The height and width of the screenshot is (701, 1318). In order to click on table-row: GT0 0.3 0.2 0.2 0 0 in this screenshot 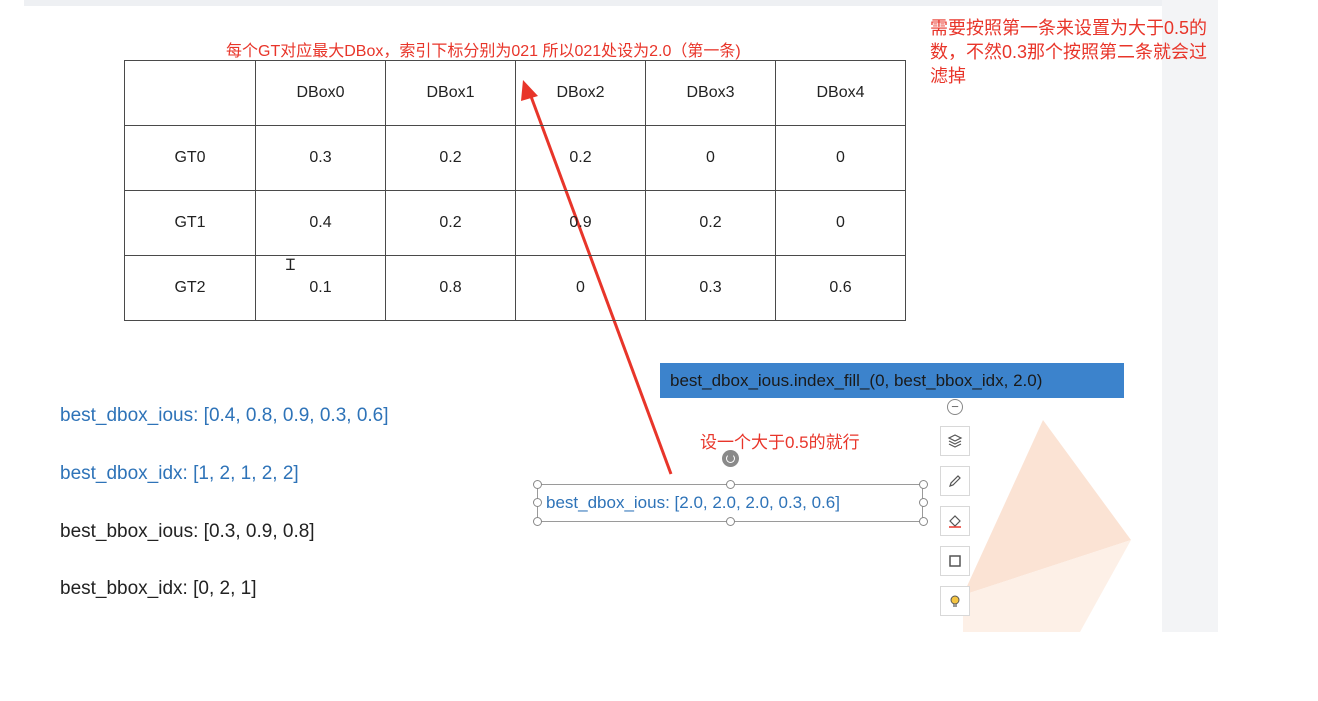, I will do `click(515, 158)`.